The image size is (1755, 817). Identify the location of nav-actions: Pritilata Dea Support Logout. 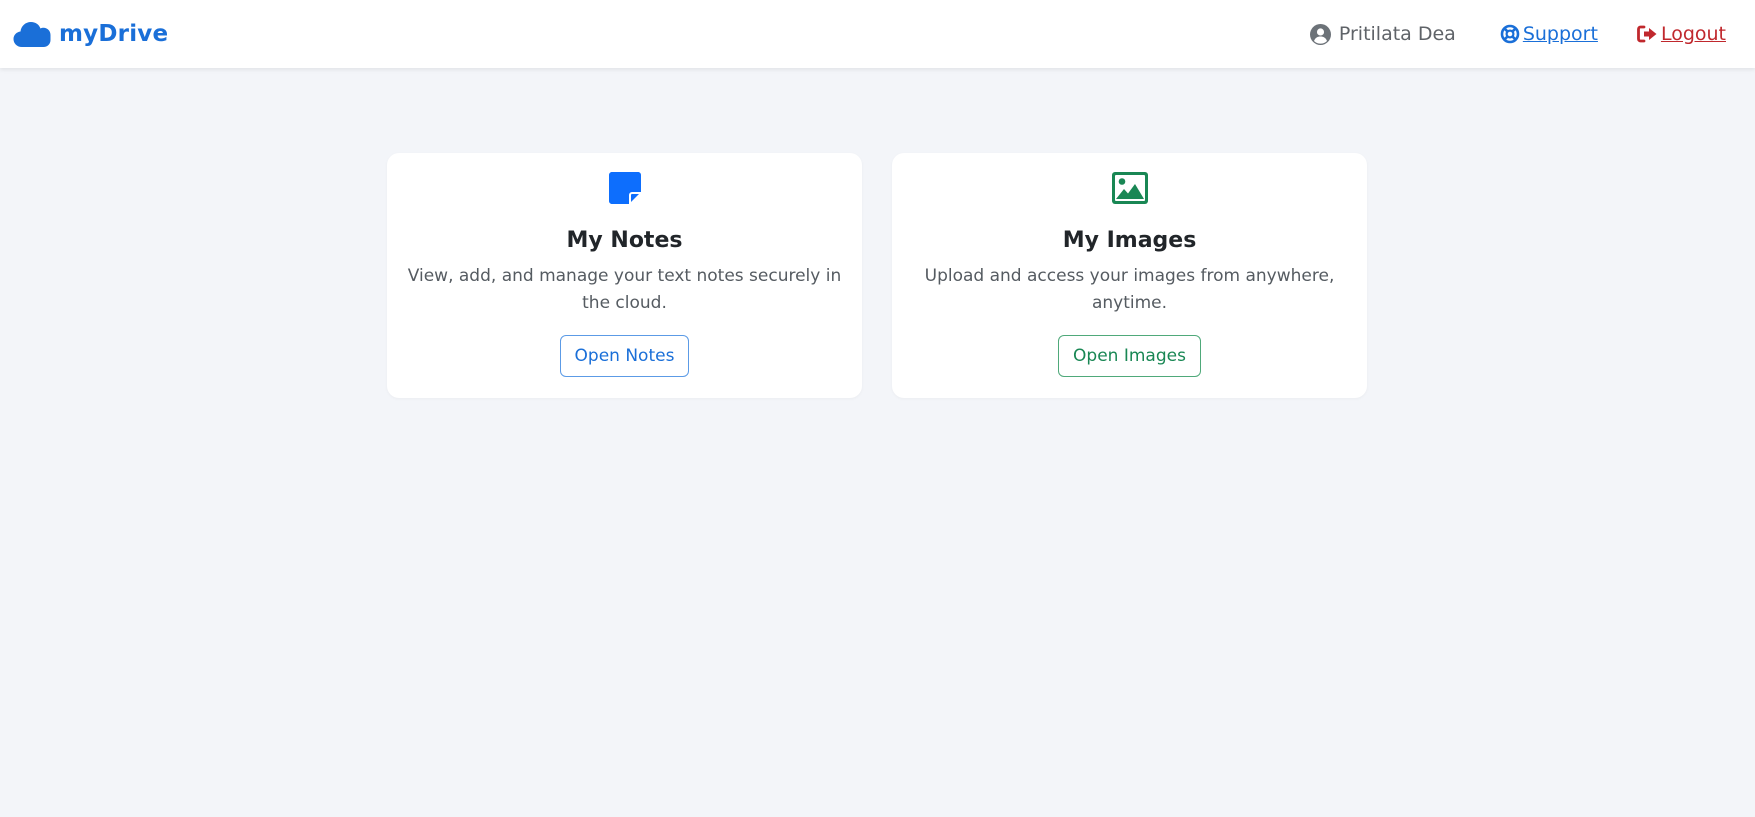
(1517, 34).